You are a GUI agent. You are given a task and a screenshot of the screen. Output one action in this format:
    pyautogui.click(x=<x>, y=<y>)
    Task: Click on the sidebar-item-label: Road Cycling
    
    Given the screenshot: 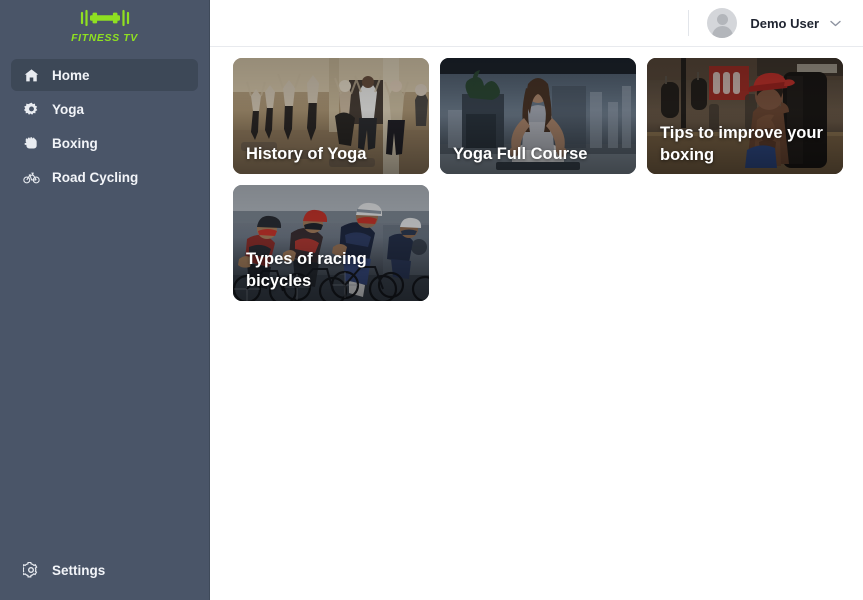 What is the action you would take?
    pyautogui.click(x=95, y=177)
    